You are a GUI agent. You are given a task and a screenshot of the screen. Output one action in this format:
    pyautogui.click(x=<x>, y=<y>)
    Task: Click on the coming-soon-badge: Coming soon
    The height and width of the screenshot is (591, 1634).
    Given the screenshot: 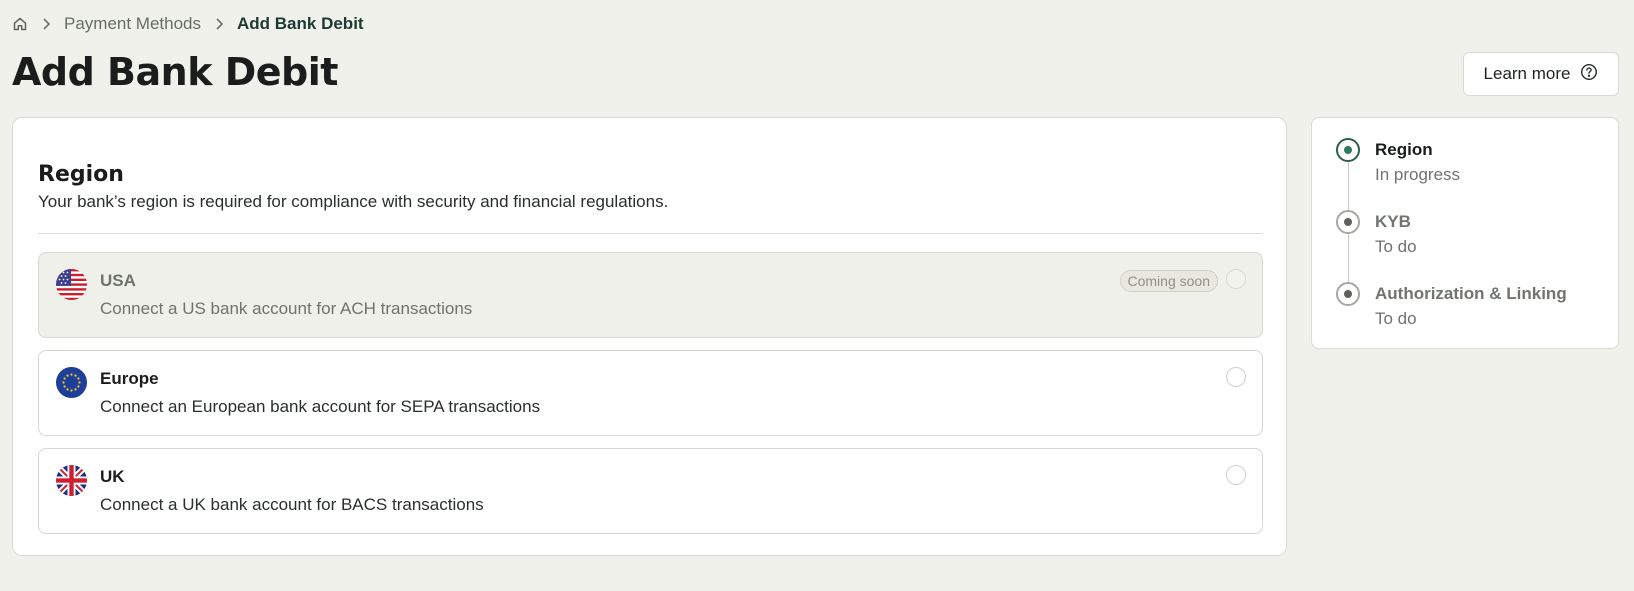 What is the action you would take?
    pyautogui.click(x=1168, y=281)
    